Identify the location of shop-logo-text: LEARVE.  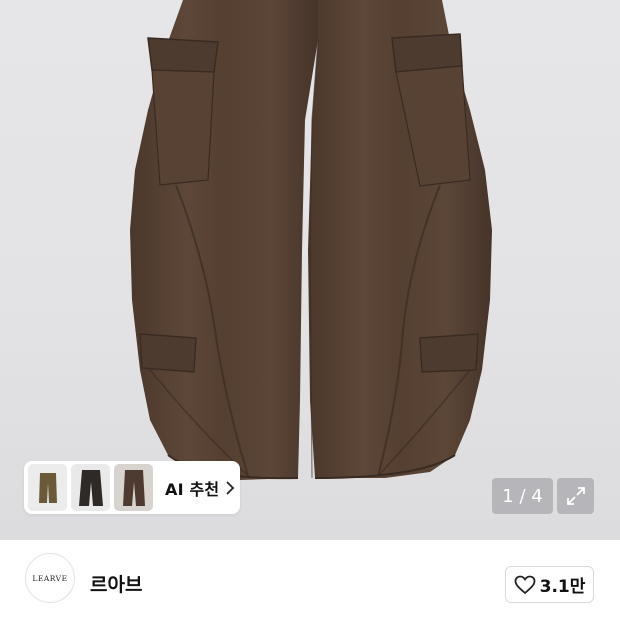
(50, 578).